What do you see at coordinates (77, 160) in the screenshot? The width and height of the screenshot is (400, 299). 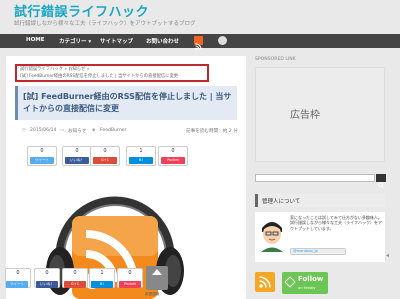 I see `like-button: いいね！` at bounding box center [77, 160].